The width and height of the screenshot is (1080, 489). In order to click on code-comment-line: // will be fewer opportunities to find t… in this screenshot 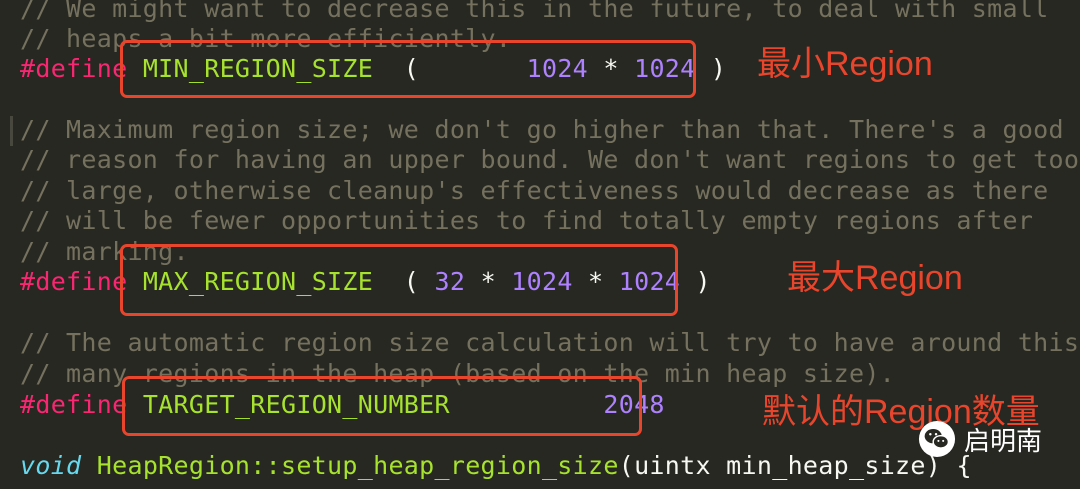, I will do `click(527, 220)`.